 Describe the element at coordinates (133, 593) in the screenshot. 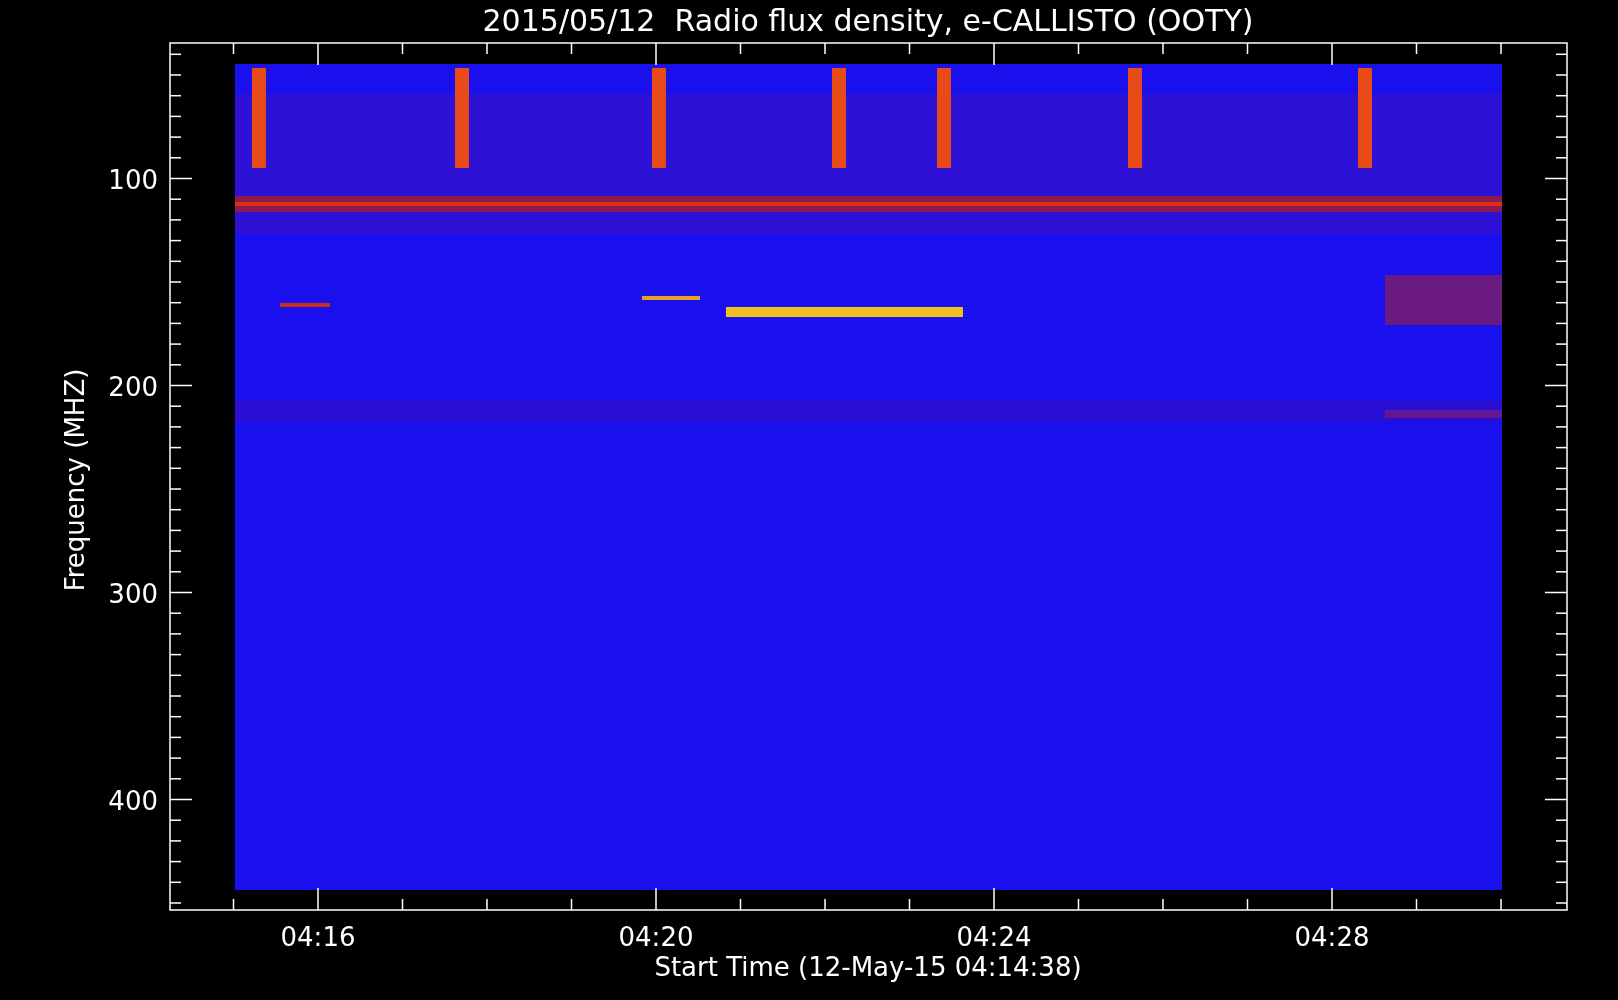

I see `y-tick-label: 300` at that location.